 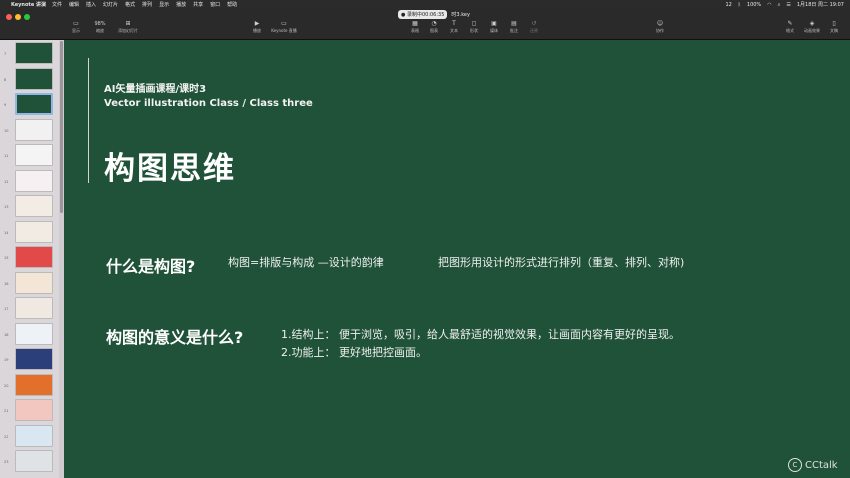 What do you see at coordinates (6, 385) in the screenshot?
I see `slide-number: 20` at bounding box center [6, 385].